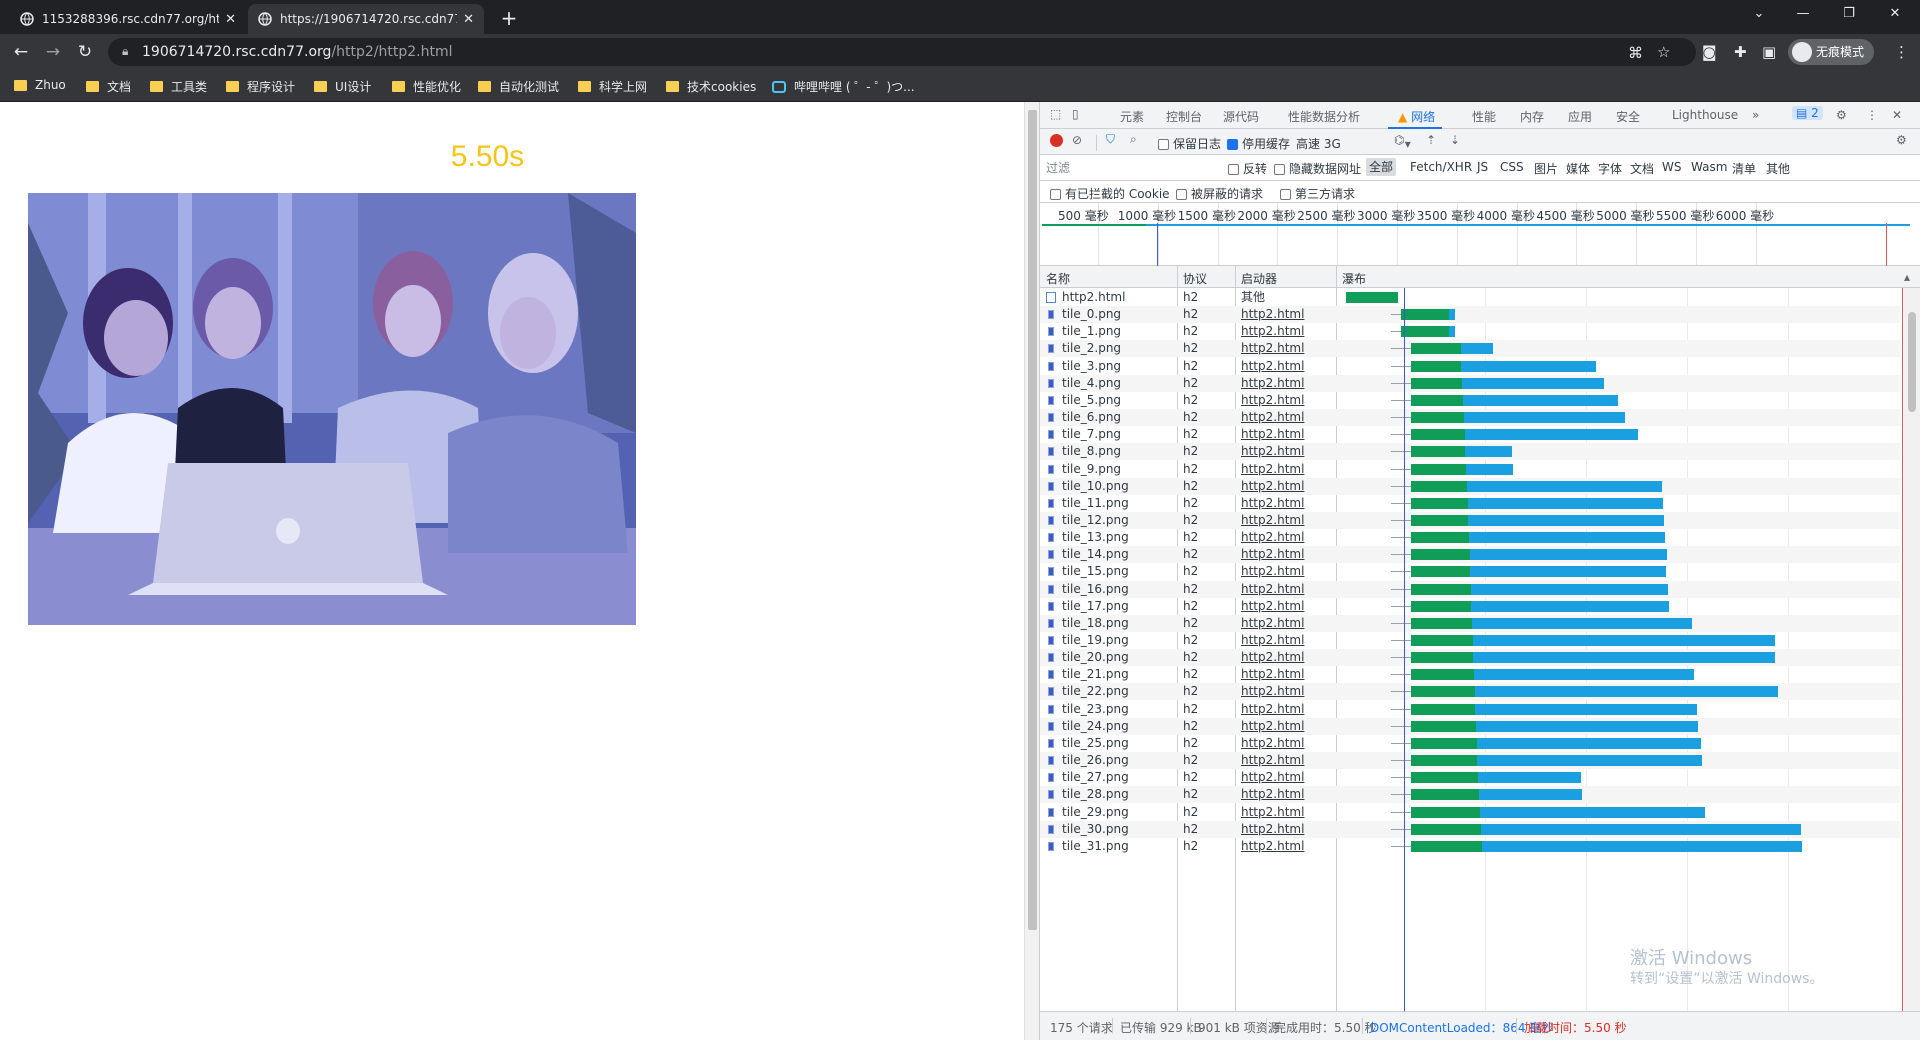 This screenshot has width=1920, height=1040. Describe the element at coordinates (108, 86) in the screenshot. I see `bookmark-folder: 文档` at that location.